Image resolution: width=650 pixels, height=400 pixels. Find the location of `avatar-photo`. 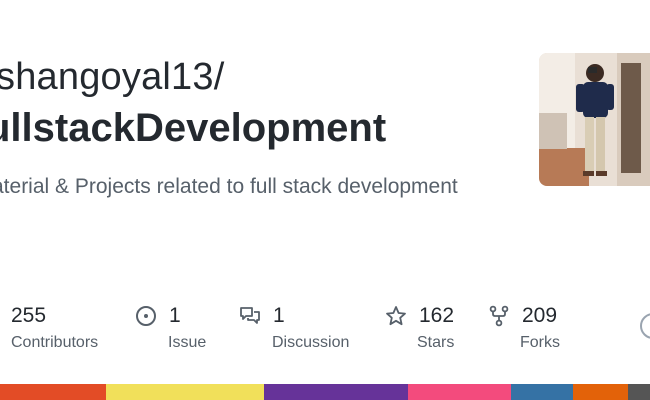

avatar-photo is located at coordinates (594, 119).